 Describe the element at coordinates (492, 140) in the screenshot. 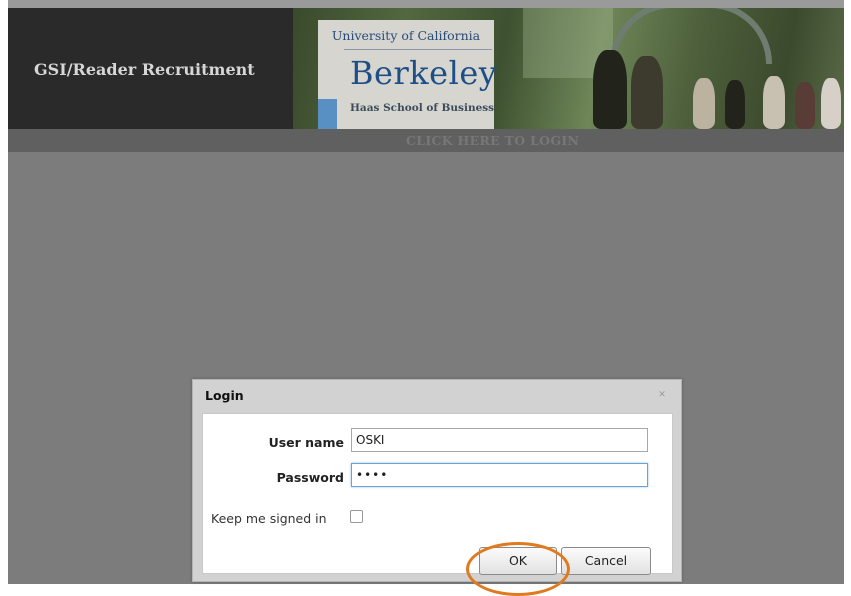

I see `login-link: CLICK HERE TO LOGIN` at that location.